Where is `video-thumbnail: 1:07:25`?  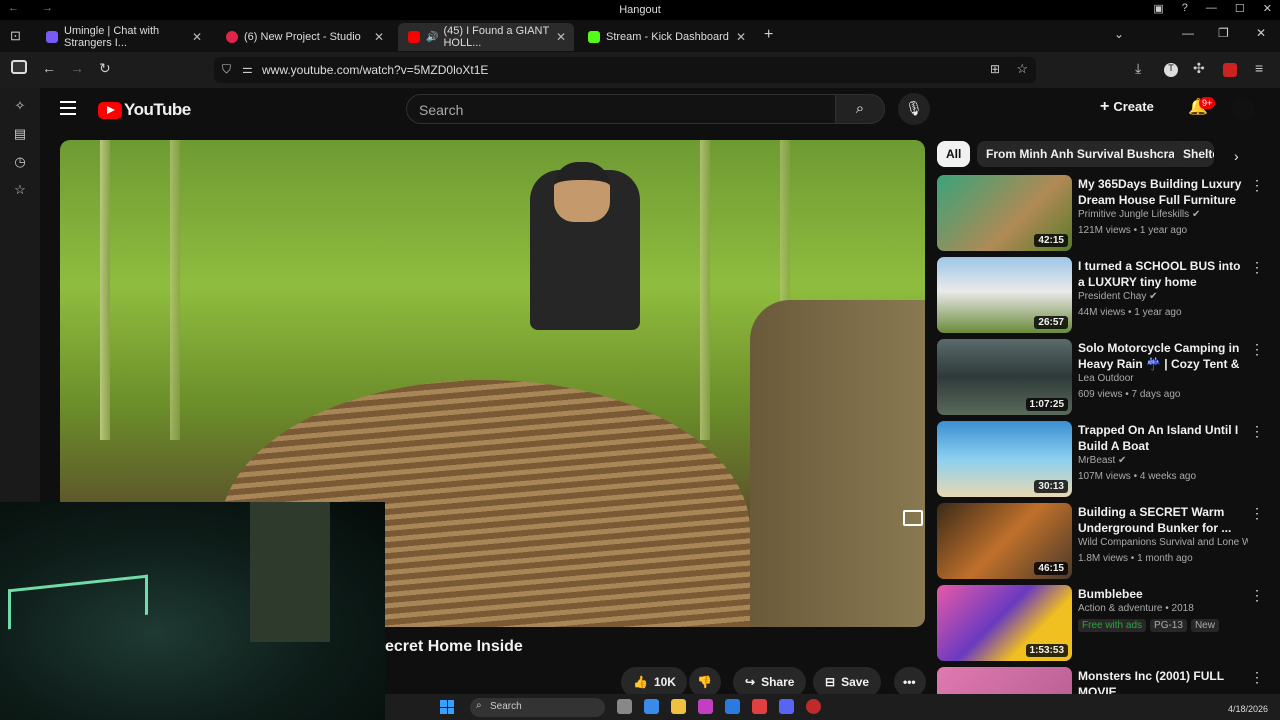
video-thumbnail: 1:07:25 is located at coordinates (1004, 377).